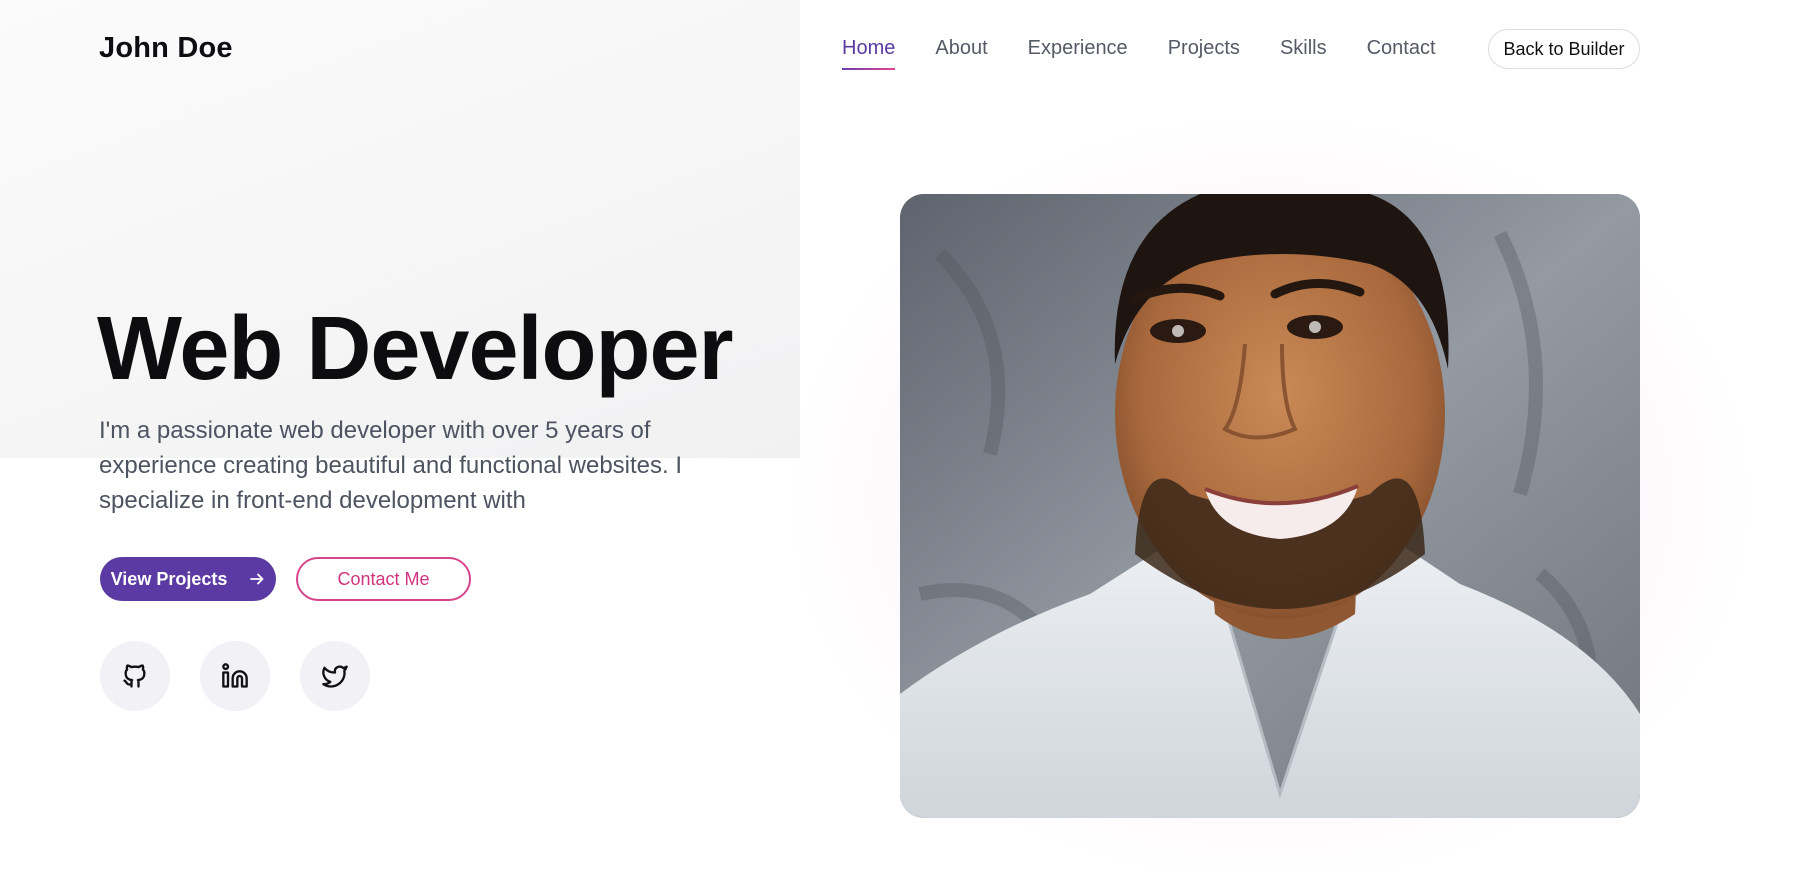 The width and height of the screenshot is (1810, 872). I want to click on linkedin-link, so click(235, 676).